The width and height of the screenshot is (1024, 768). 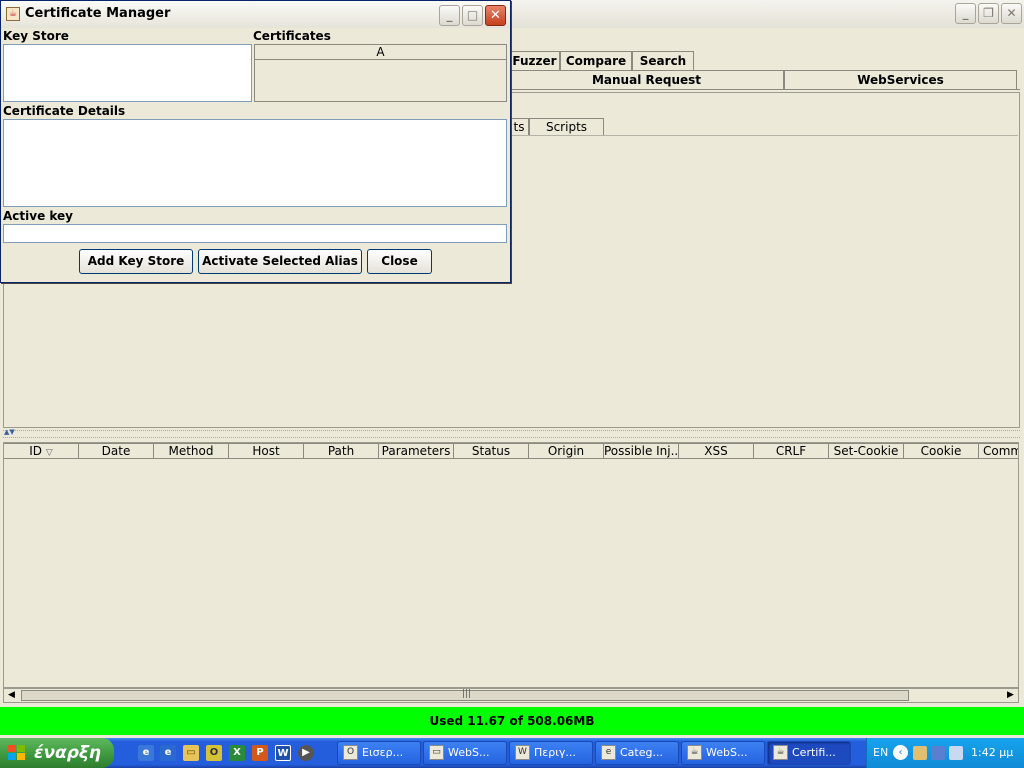 I want to click on dialog-maximize-button: □, so click(x=472, y=15).